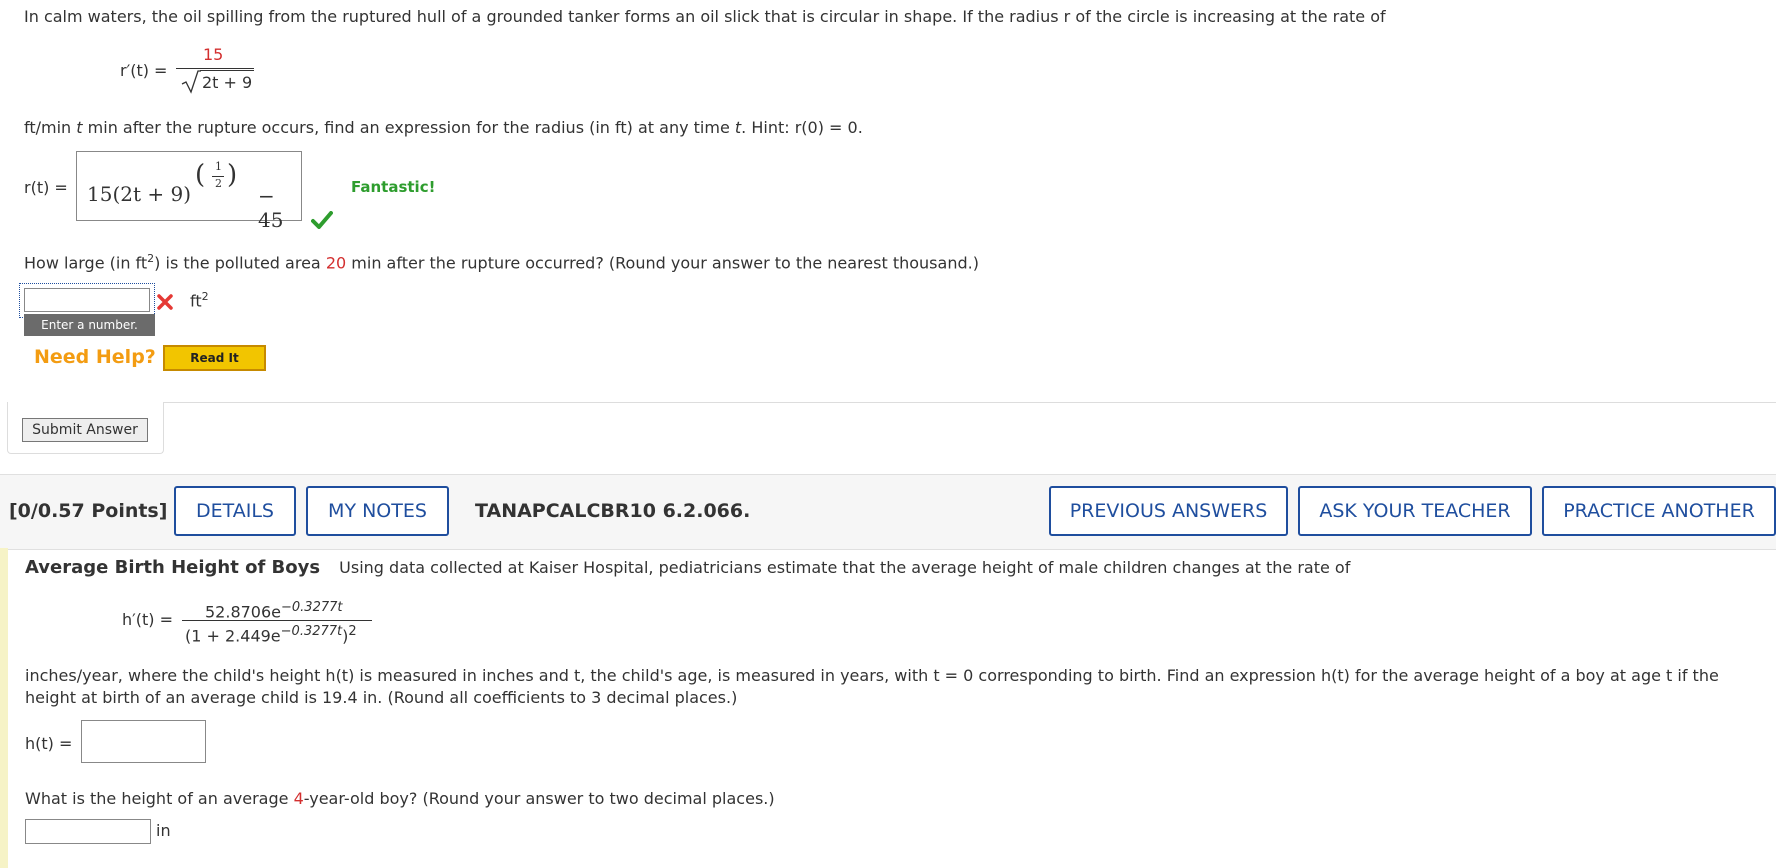  Describe the element at coordinates (377, 511) in the screenshot. I see `my-notes-button: MY NOTES` at that location.